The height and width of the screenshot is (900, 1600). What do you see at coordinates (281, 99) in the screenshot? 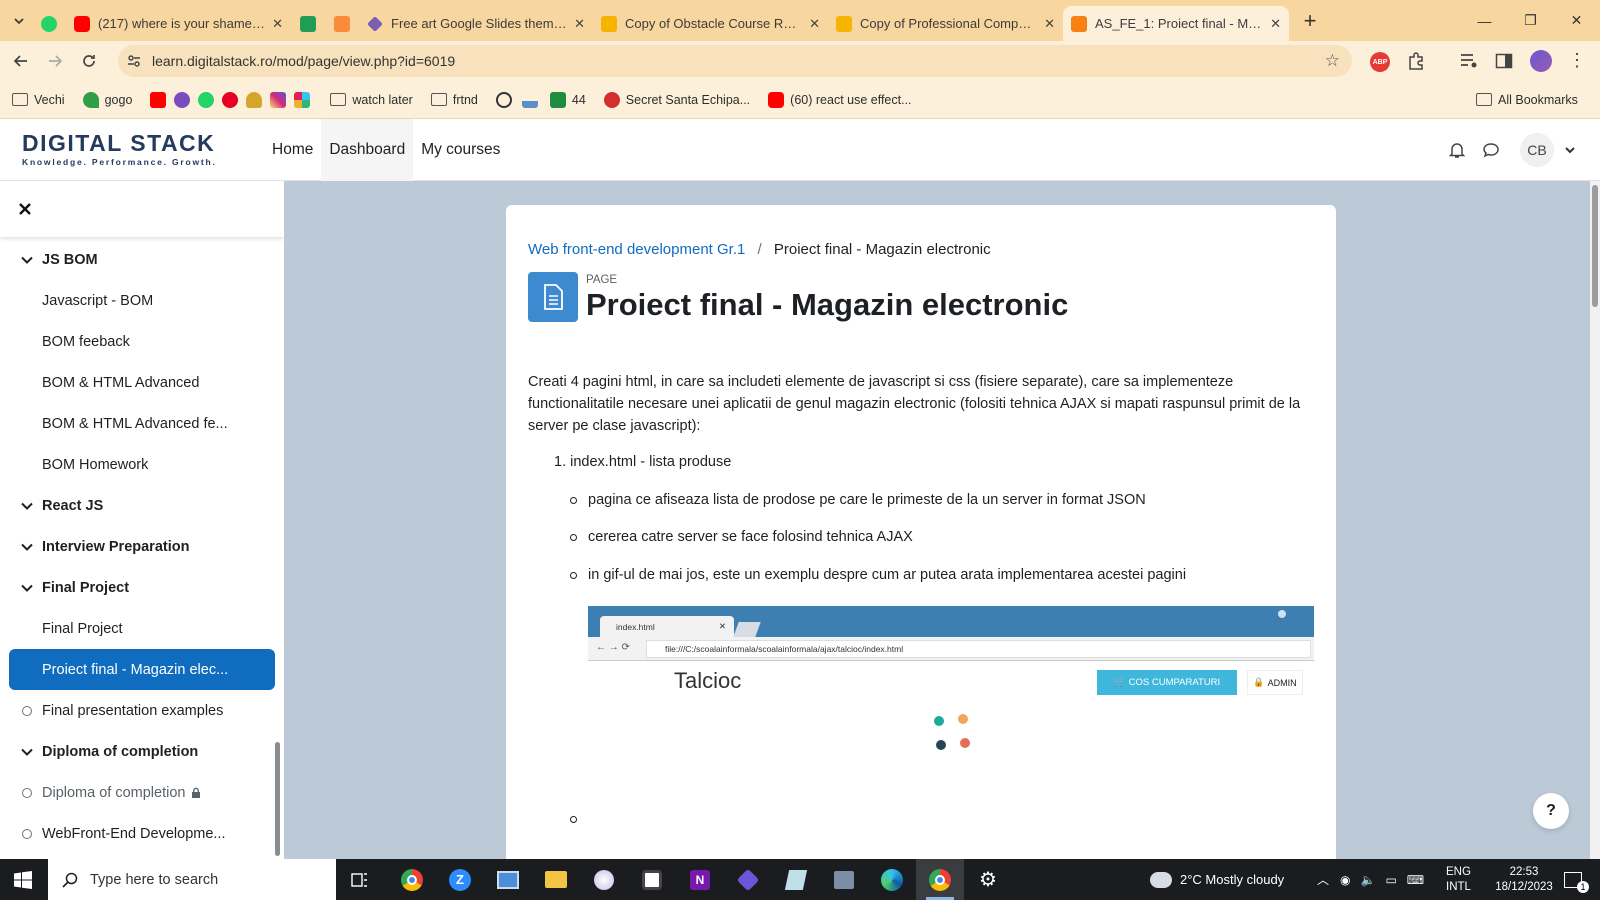
I see `bookmark-instagram` at bounding box center [281, 99].